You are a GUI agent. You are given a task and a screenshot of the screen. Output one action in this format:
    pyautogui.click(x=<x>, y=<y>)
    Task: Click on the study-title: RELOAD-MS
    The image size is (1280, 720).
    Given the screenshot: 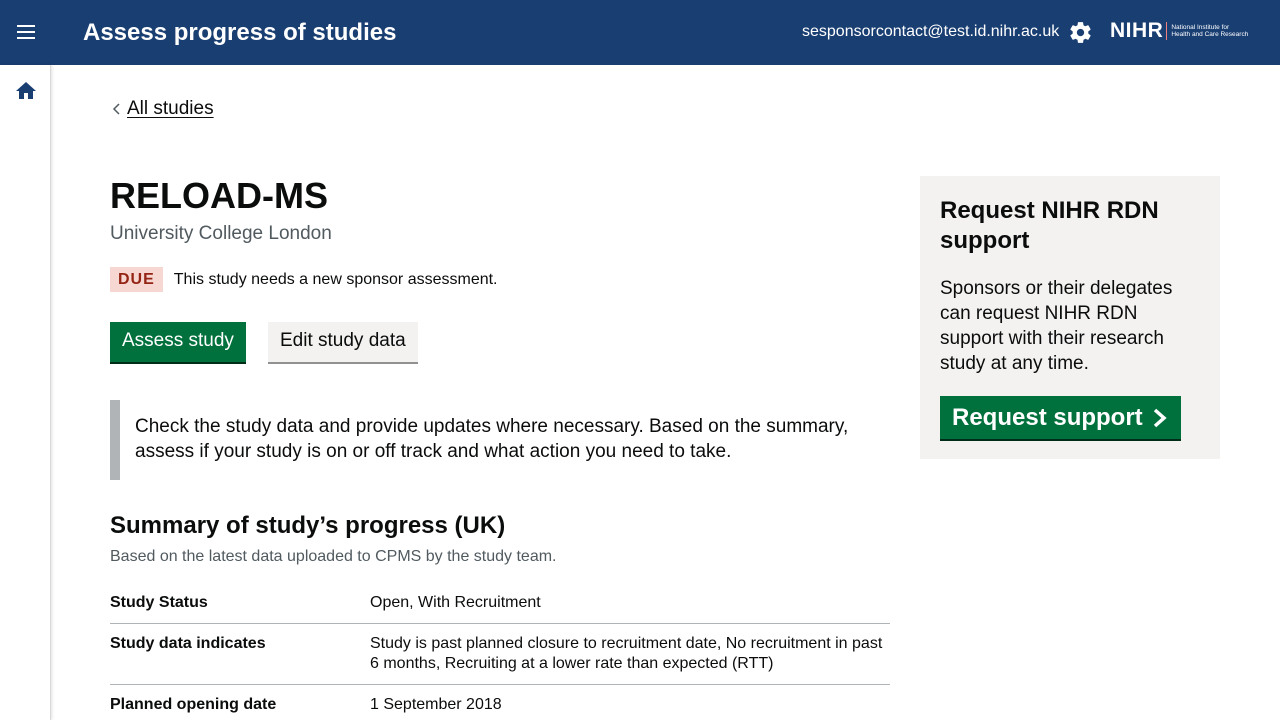 What is the action you would take?
    pyautogui.click(x=219, y=195)
    